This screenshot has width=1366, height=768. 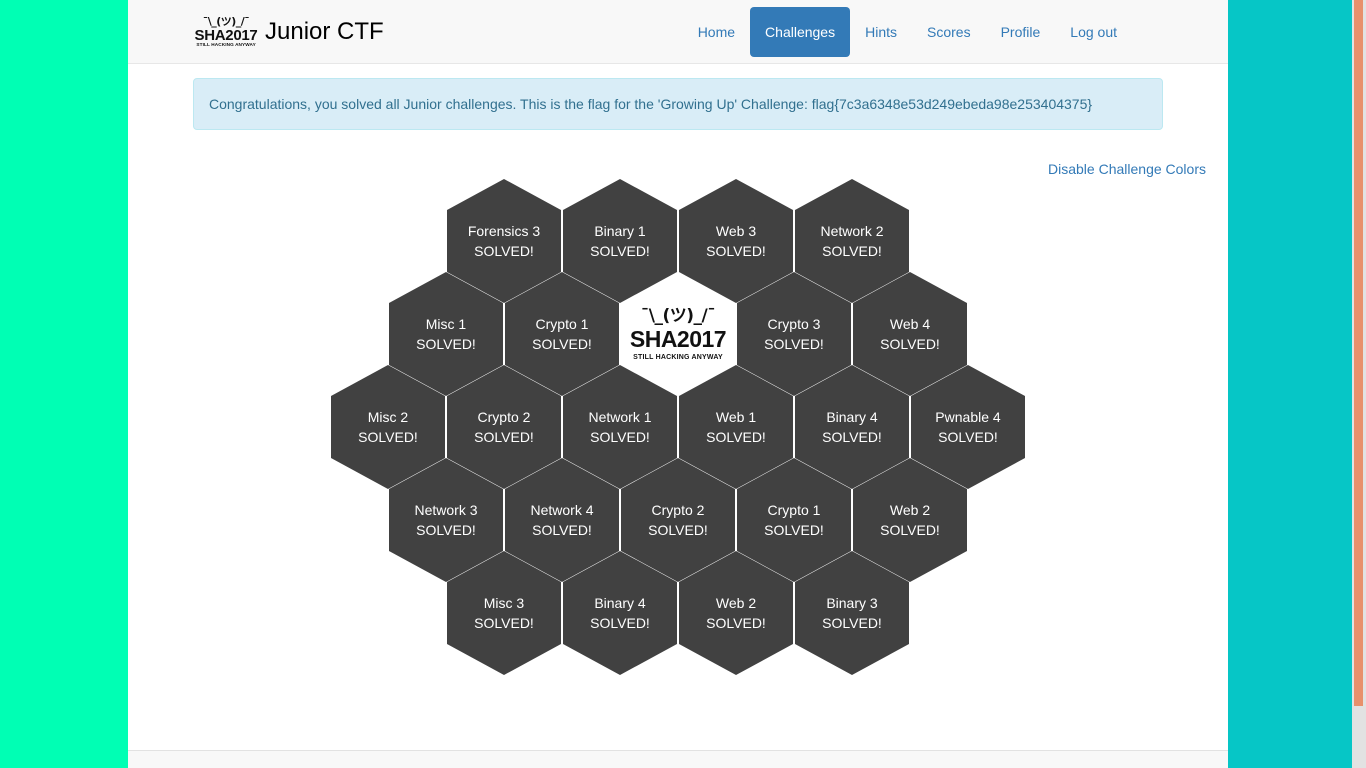 What do you see at coordinates (620, 417) in the screenshot?
I see `challenge-name: Network 1` at bounding box center [620, 417].